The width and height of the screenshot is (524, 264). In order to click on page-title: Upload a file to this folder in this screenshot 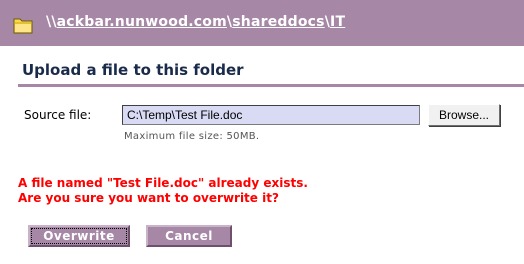, I will do `click(133, 70)`.